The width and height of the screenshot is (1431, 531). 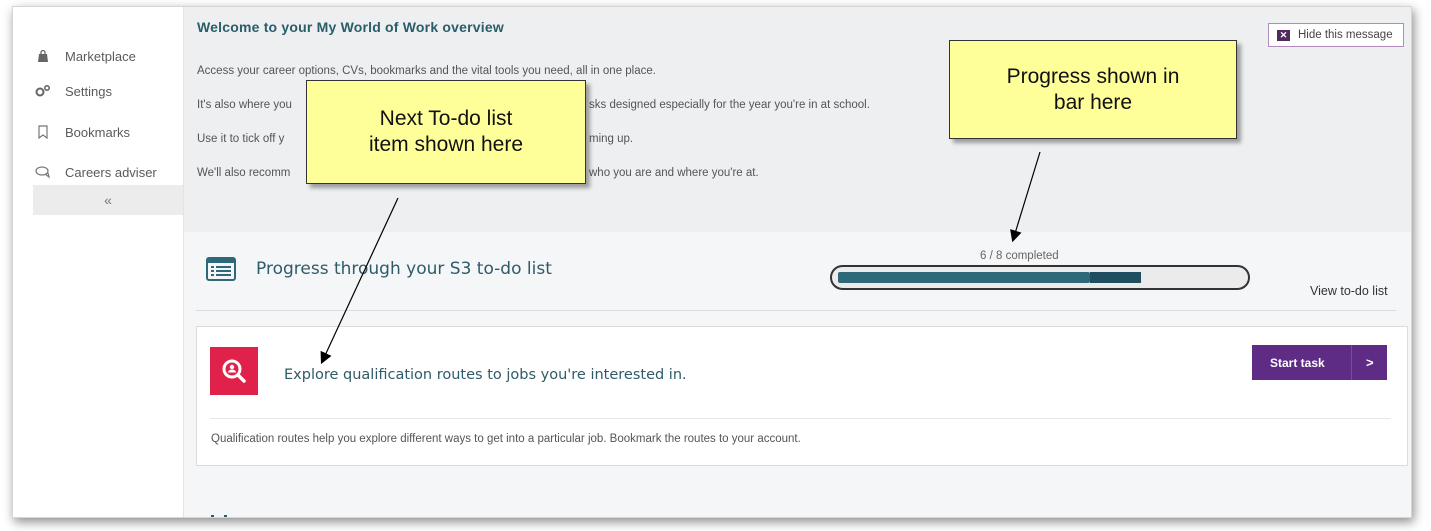 I want to click on todo-callout: Next To-do list item shown here, so click(x=446, y=132).